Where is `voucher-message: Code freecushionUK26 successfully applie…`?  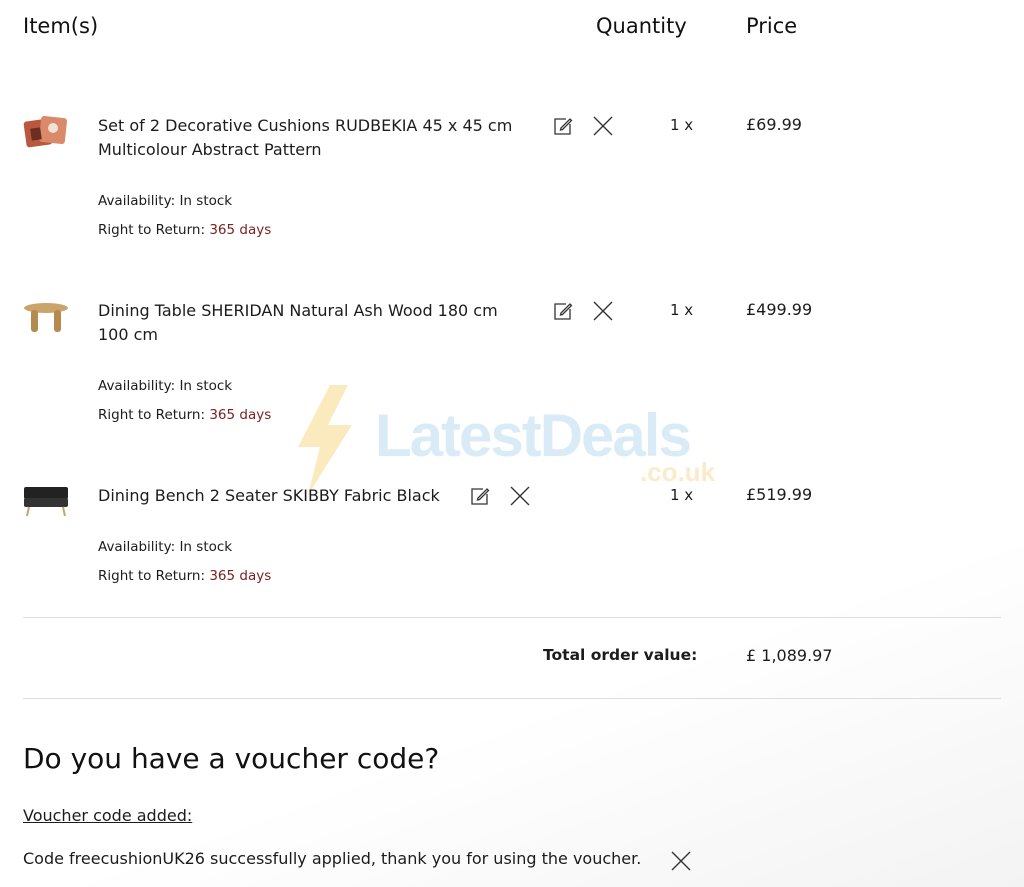
voucher-message: Code freecushionUK26 successfully applie… is located at coordinates (332, 858).